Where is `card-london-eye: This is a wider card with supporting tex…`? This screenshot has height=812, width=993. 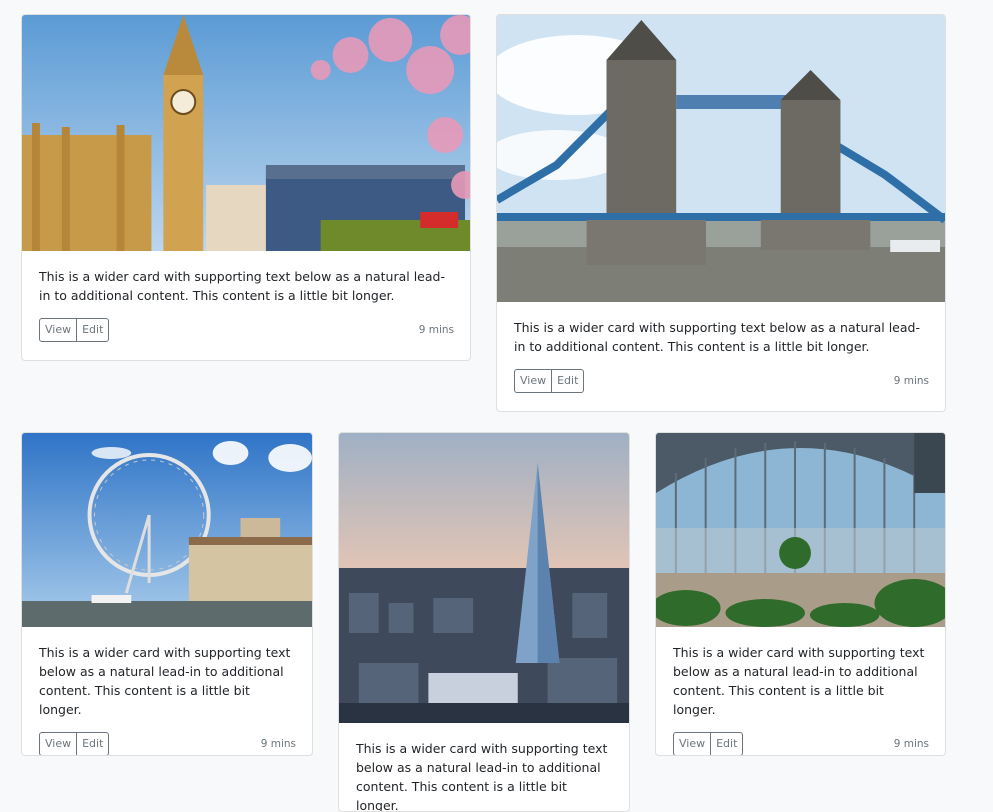 card-london-eye: This is a wider card with supporting tex… is located at coordinates (167, 594).